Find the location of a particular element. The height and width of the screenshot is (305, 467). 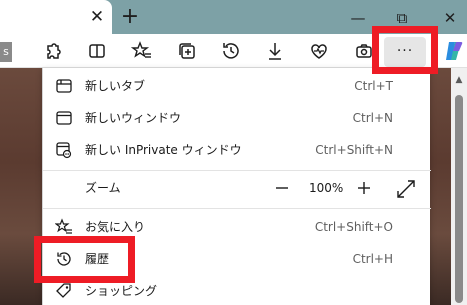

close-window-button: ✕ is located at coordinates (450, 18).